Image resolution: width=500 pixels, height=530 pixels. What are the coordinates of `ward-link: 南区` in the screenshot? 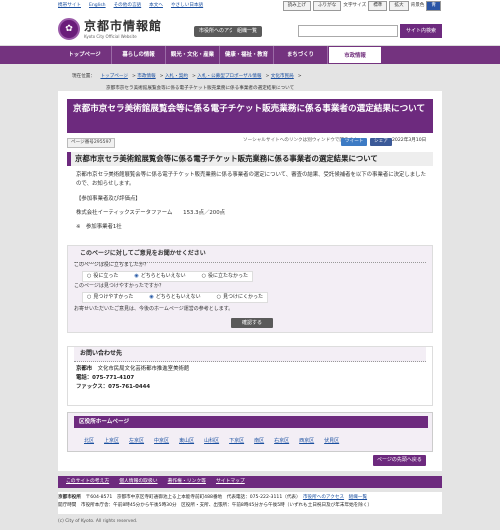 It's located at (259, 441).